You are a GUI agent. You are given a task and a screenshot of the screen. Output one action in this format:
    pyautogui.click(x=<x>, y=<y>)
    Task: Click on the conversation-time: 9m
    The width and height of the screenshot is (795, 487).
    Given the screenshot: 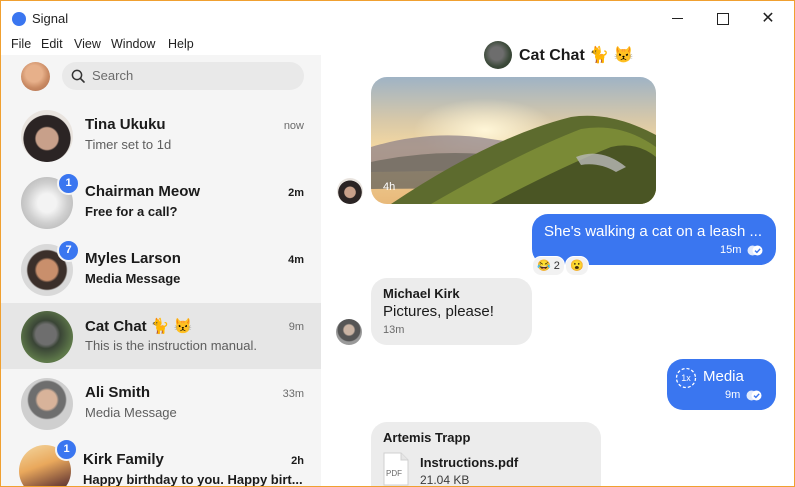 What is the action you would take?
    pyautogui.click(x=296, y=327)
    